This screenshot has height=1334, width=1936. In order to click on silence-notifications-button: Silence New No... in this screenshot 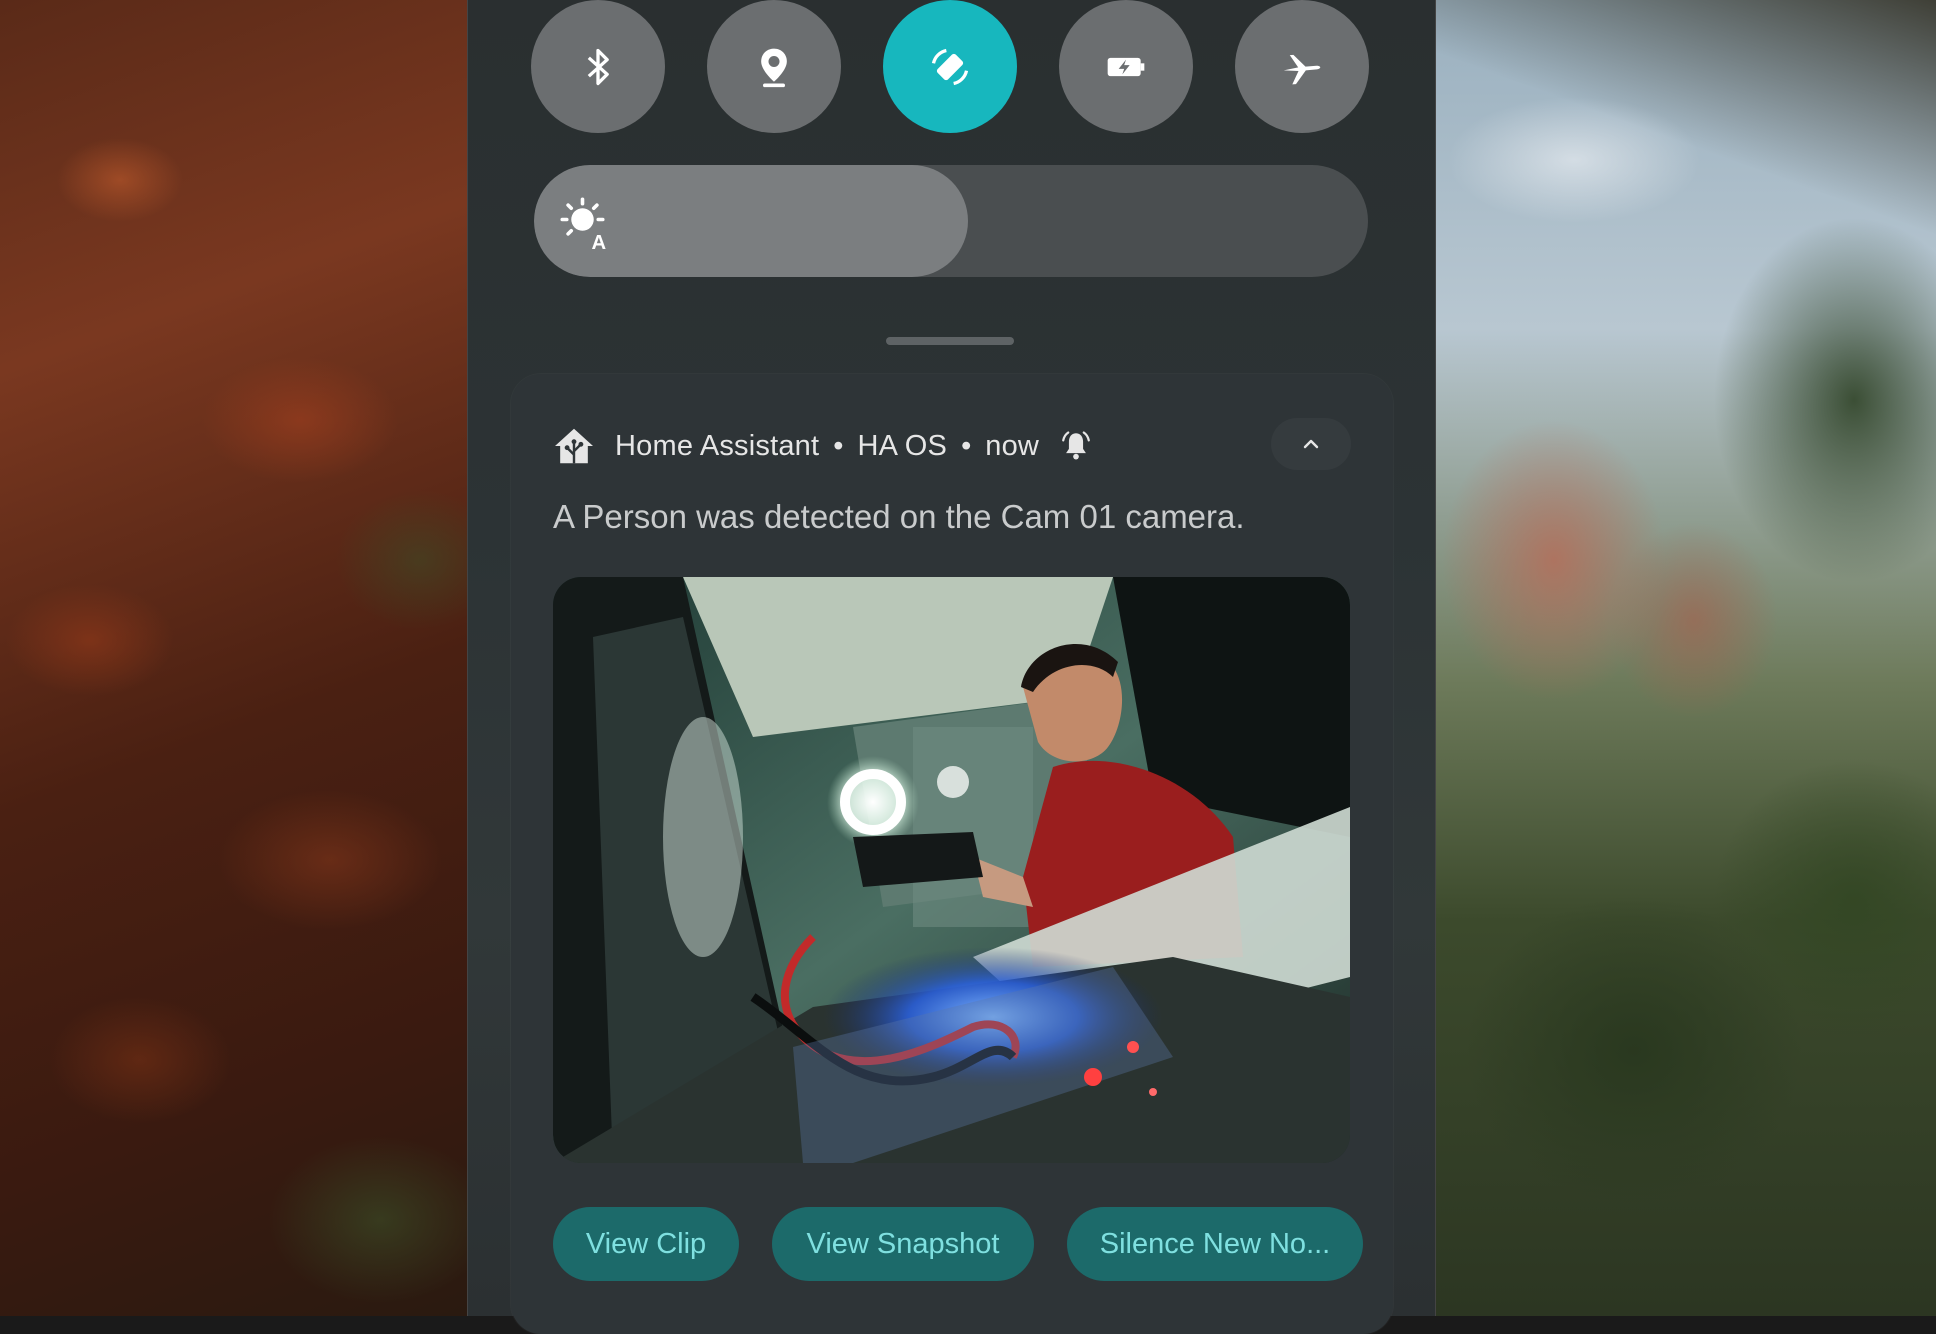, I will do `click(1215, 1244)`.